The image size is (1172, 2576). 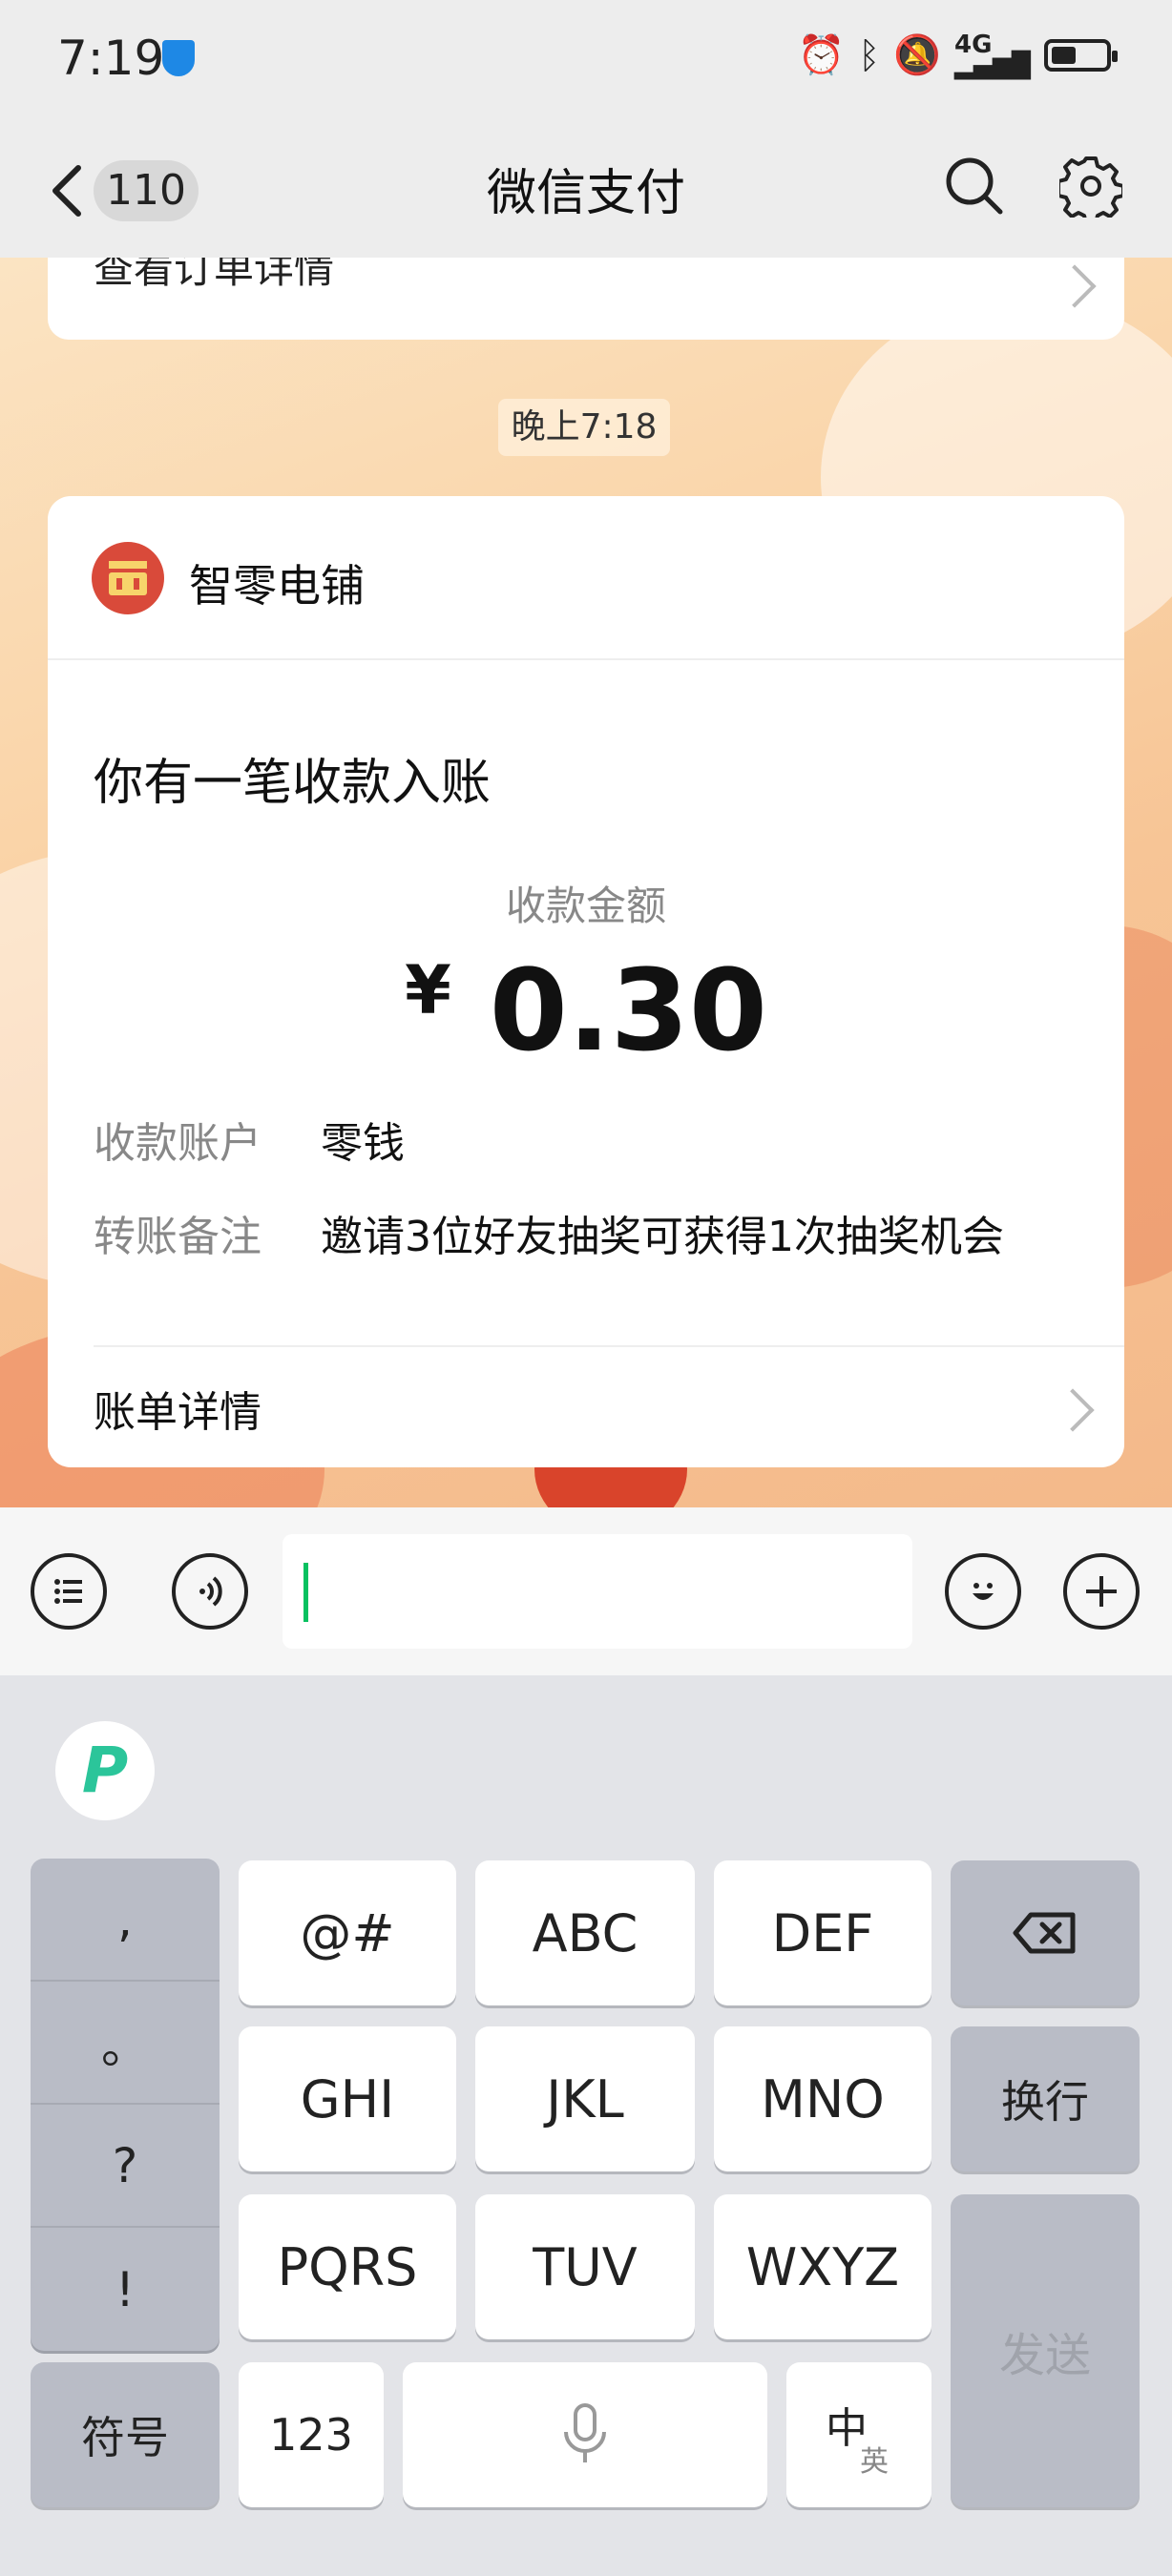 What do you see at coordinates (293, 783) in the screenshot?
I see `payment-notice-title: 你有一笔收款入账` at bounding box center [293, 783].